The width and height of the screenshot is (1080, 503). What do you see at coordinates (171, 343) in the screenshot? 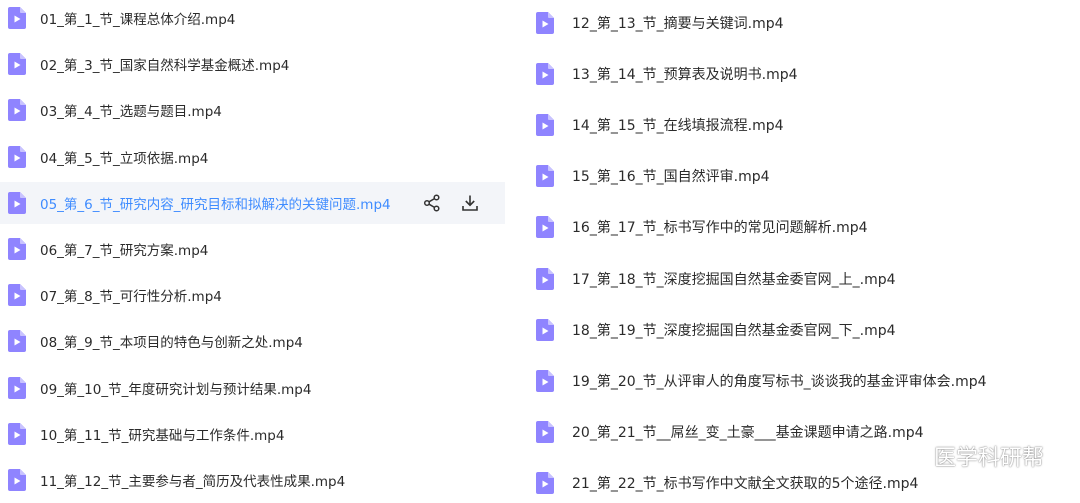
I see `file-name: 08_第_9_节_本项目的特色与创新之处.mp4` at bounding box center [171, 343].